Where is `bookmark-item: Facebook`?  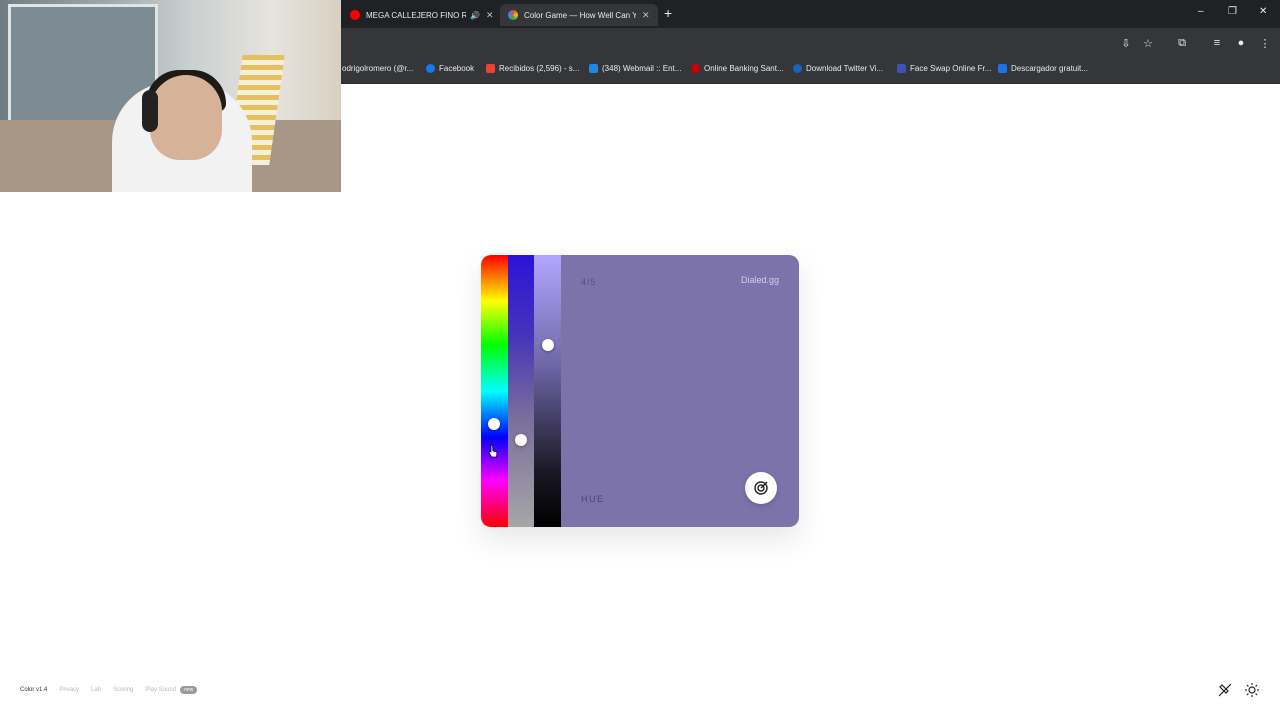 bookmark-item: Facebook is located at coordinates (450, 68).